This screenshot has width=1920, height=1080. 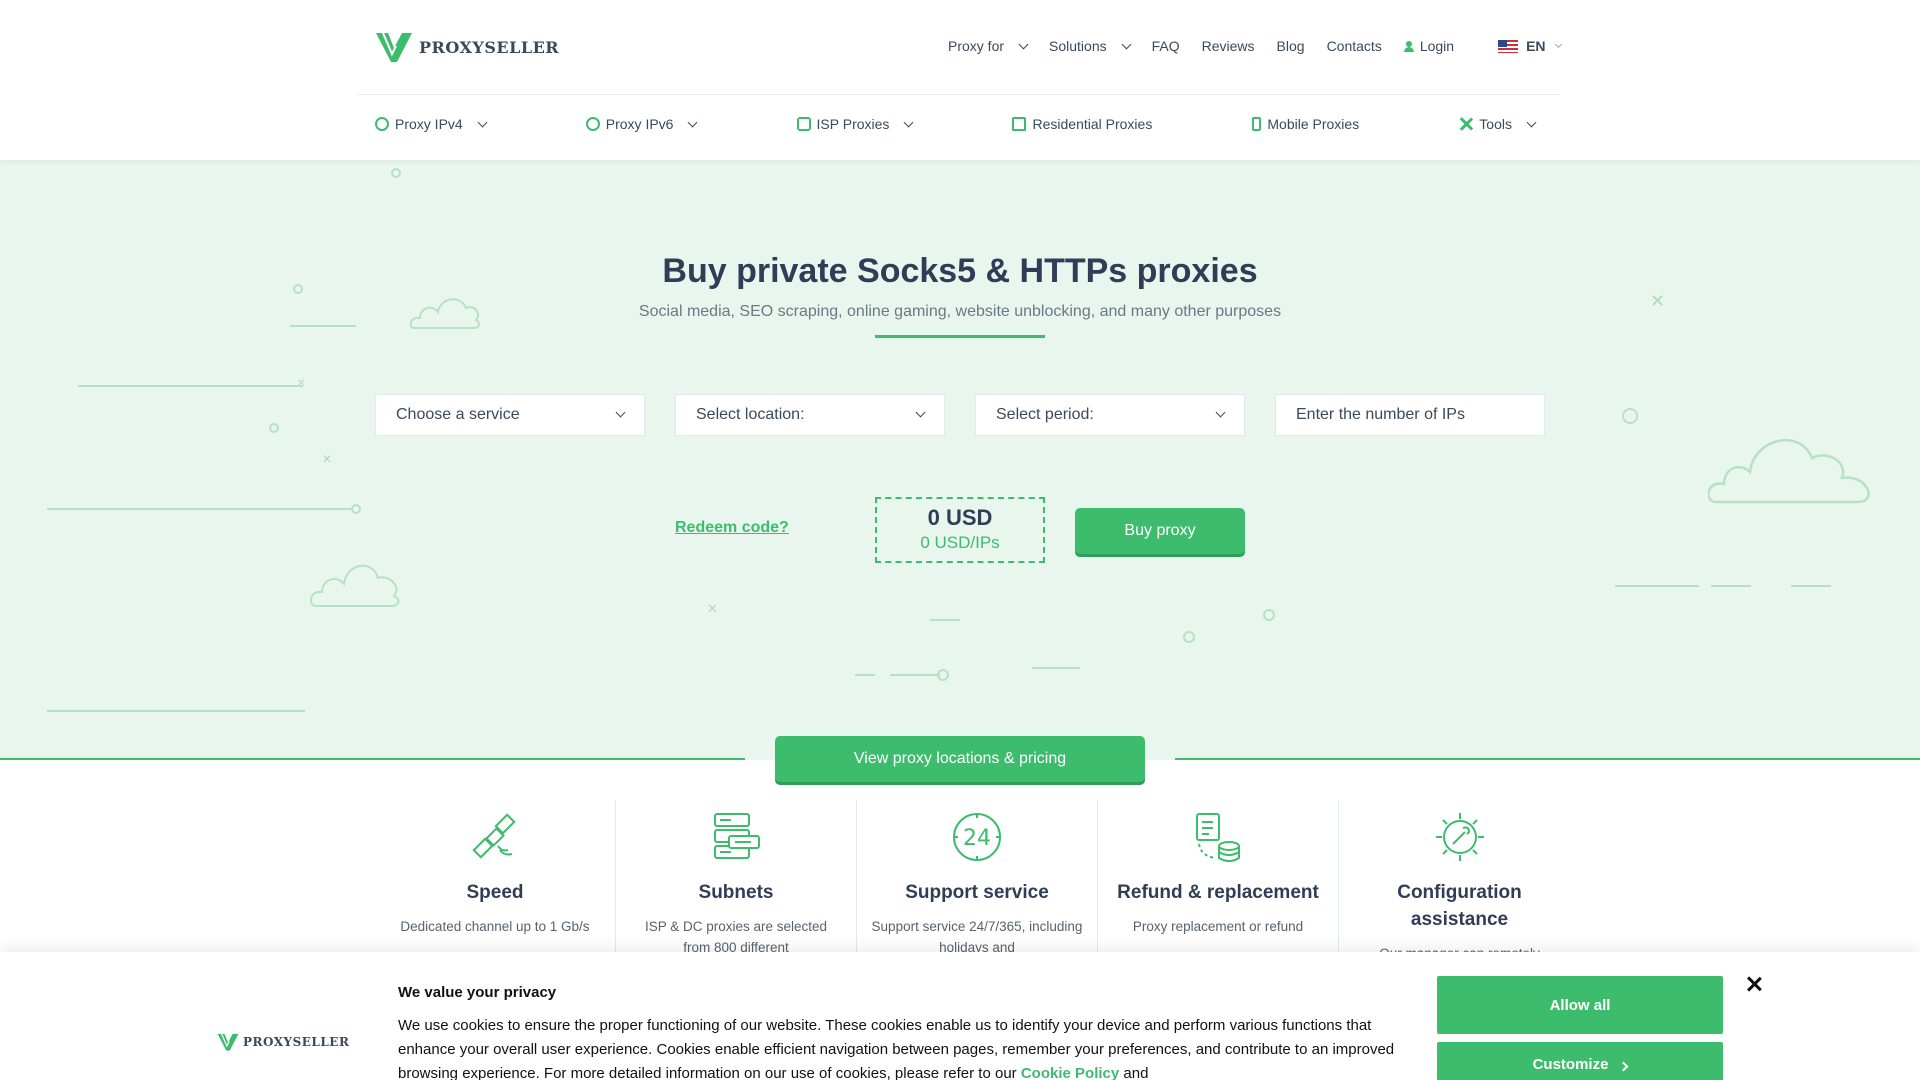 I want to click on cookie-policy-link: Cookie Policy, so click(x=1070, y=1072).